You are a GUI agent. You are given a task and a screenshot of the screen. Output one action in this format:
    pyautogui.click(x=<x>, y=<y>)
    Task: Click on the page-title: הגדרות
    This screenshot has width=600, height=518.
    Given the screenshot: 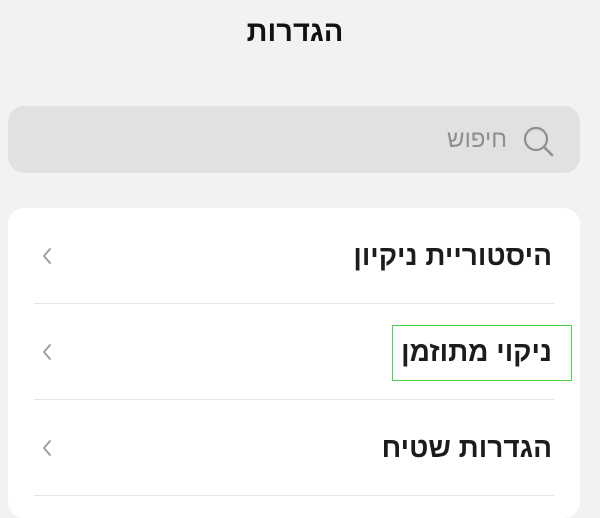 What is the action you would take?
    pyautogui.click(x=295, y=32)
    